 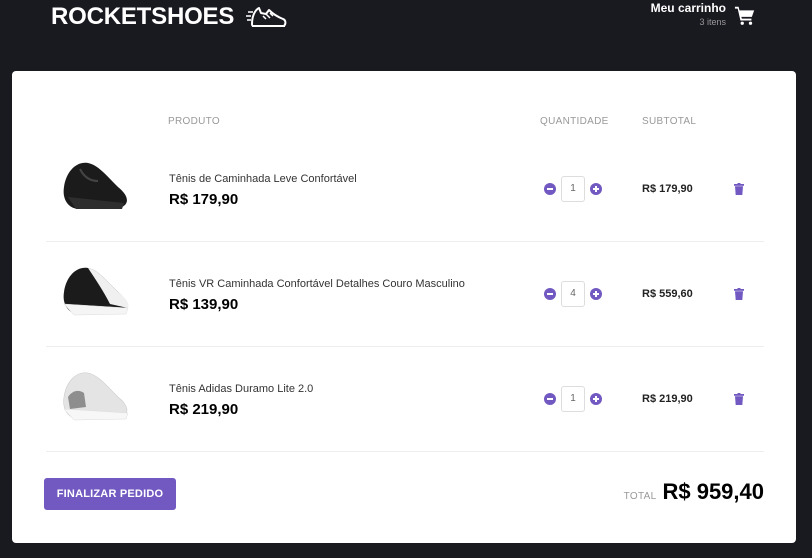 I want to click on shoe-icon, so click(x=266, y=17).